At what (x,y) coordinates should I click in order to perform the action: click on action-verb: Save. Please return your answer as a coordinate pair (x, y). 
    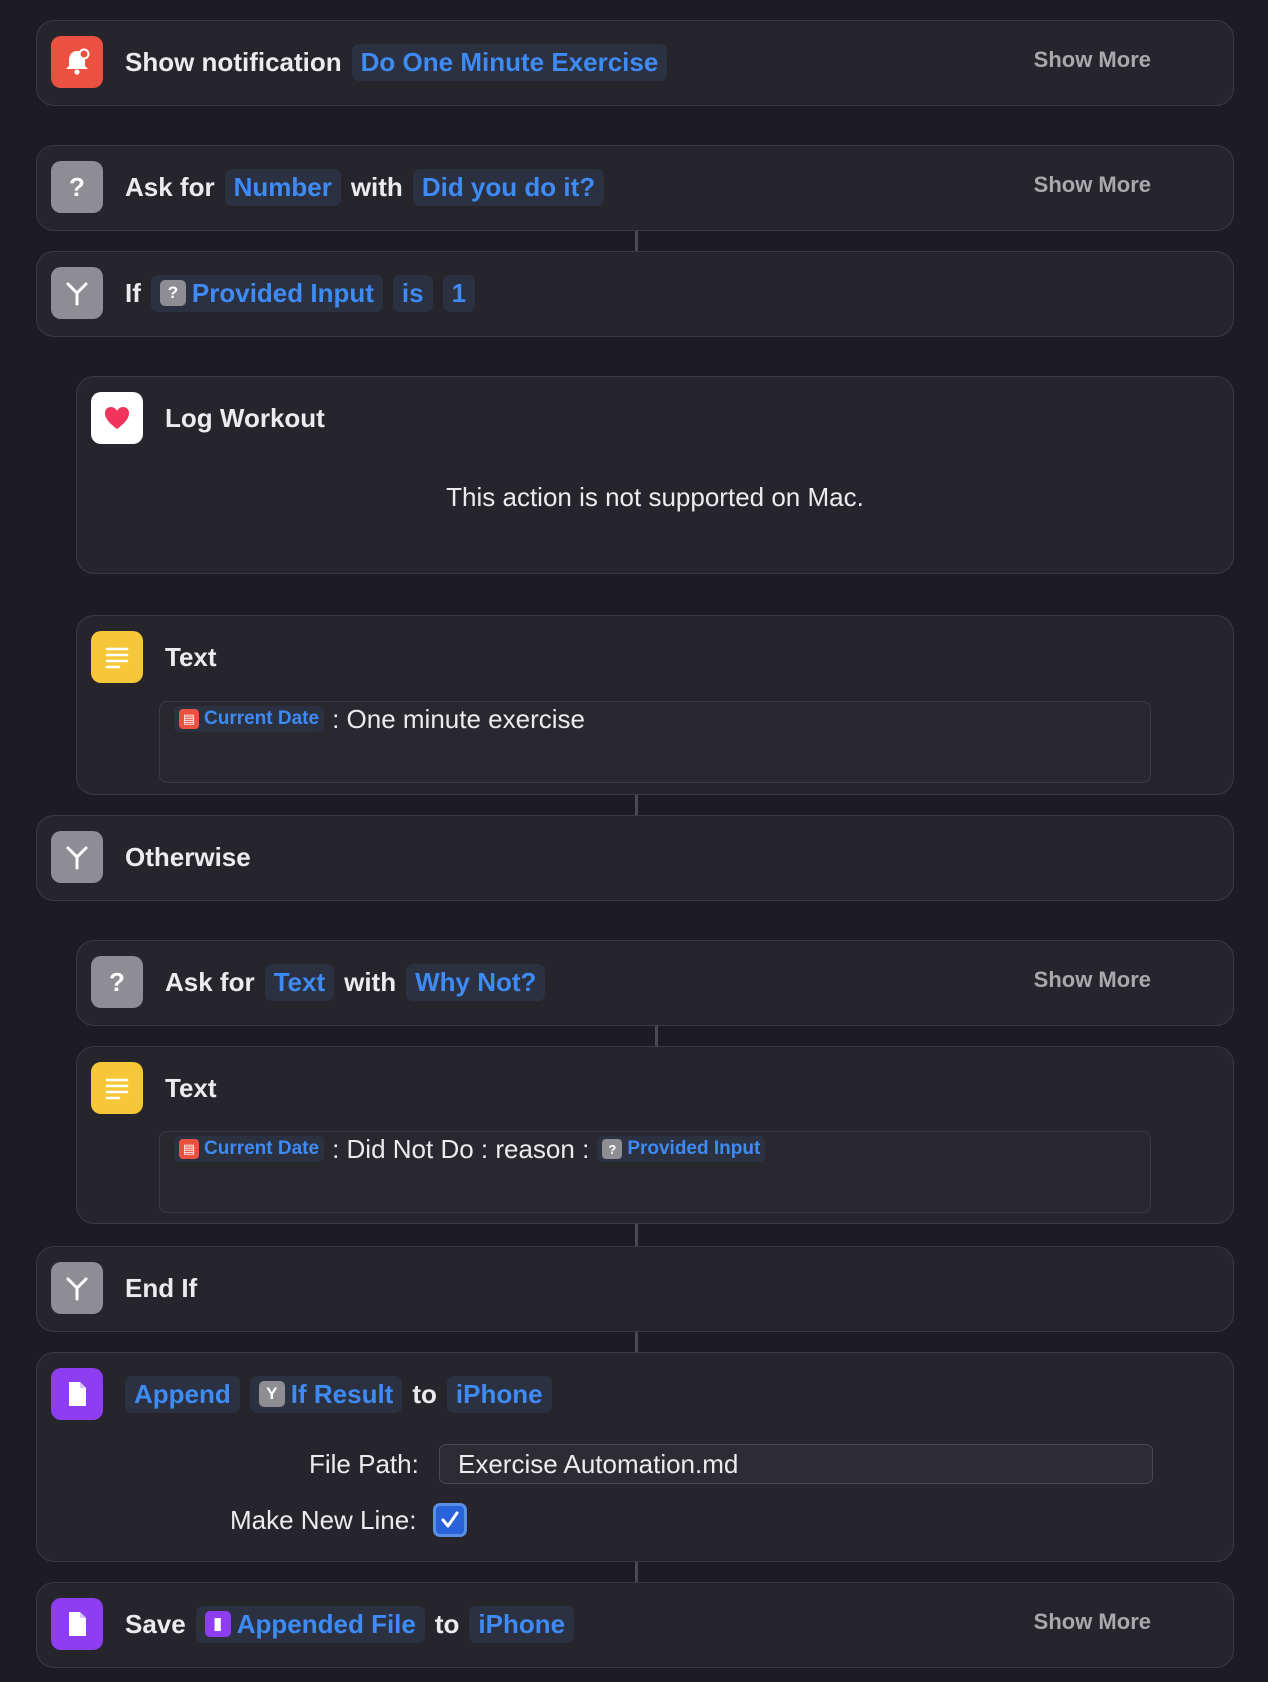
    Looking at the image, I should click on (155, 1623).